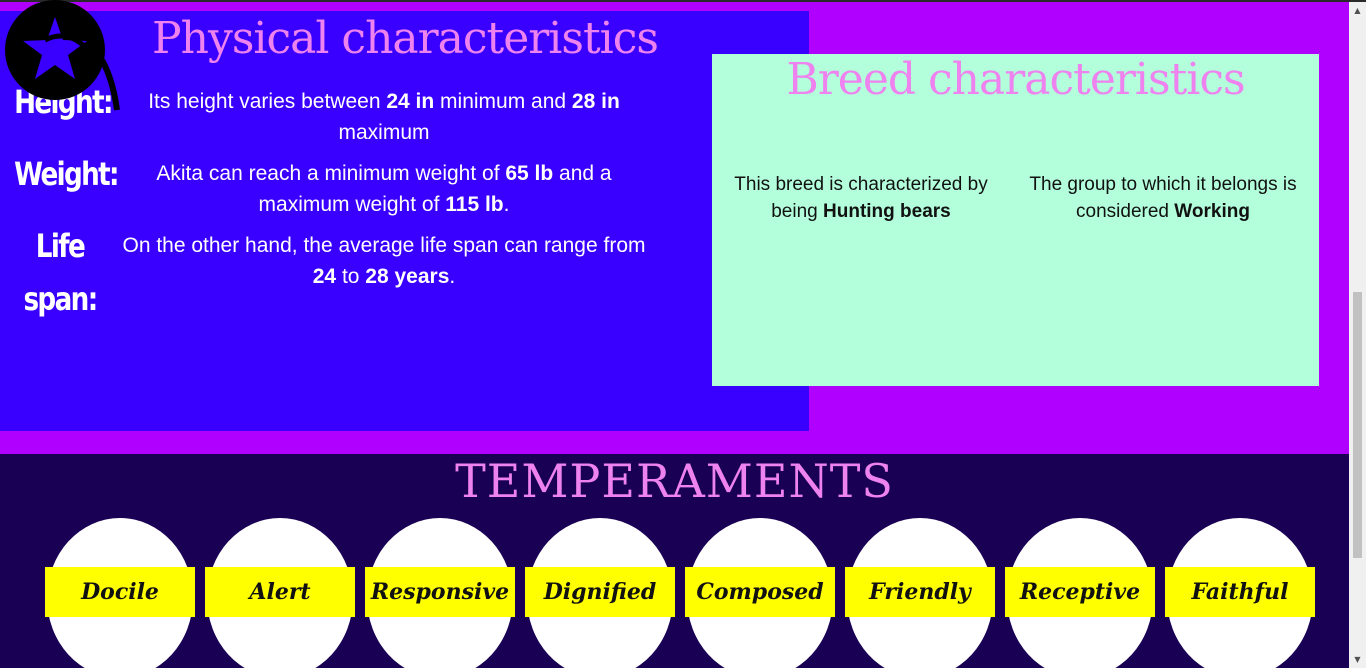  Describe the element at coordinates (674, 481) in the screenshot. I see `temperaments-title: TEMPERAMENTS` at that location.